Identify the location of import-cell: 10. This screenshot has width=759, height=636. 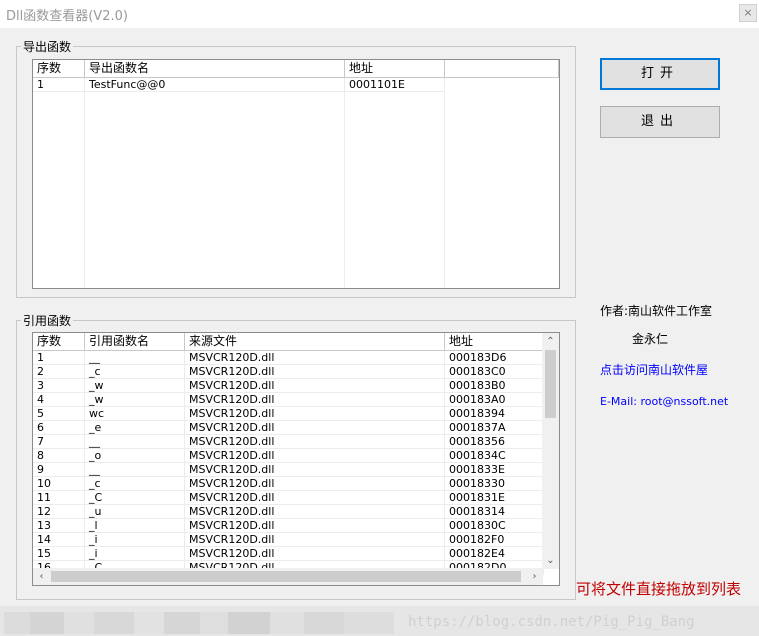
(59, 483).